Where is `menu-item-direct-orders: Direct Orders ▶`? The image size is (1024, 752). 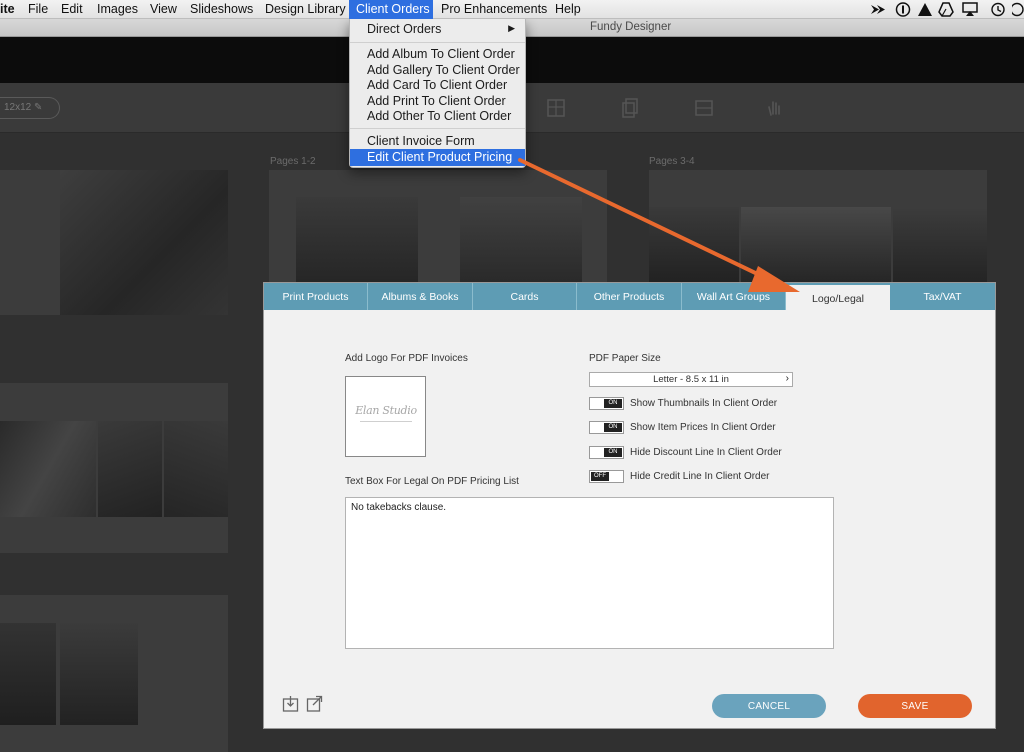 menu-item-direct-orders: Direct Orders ▶ is located at coordinates (437, 29).